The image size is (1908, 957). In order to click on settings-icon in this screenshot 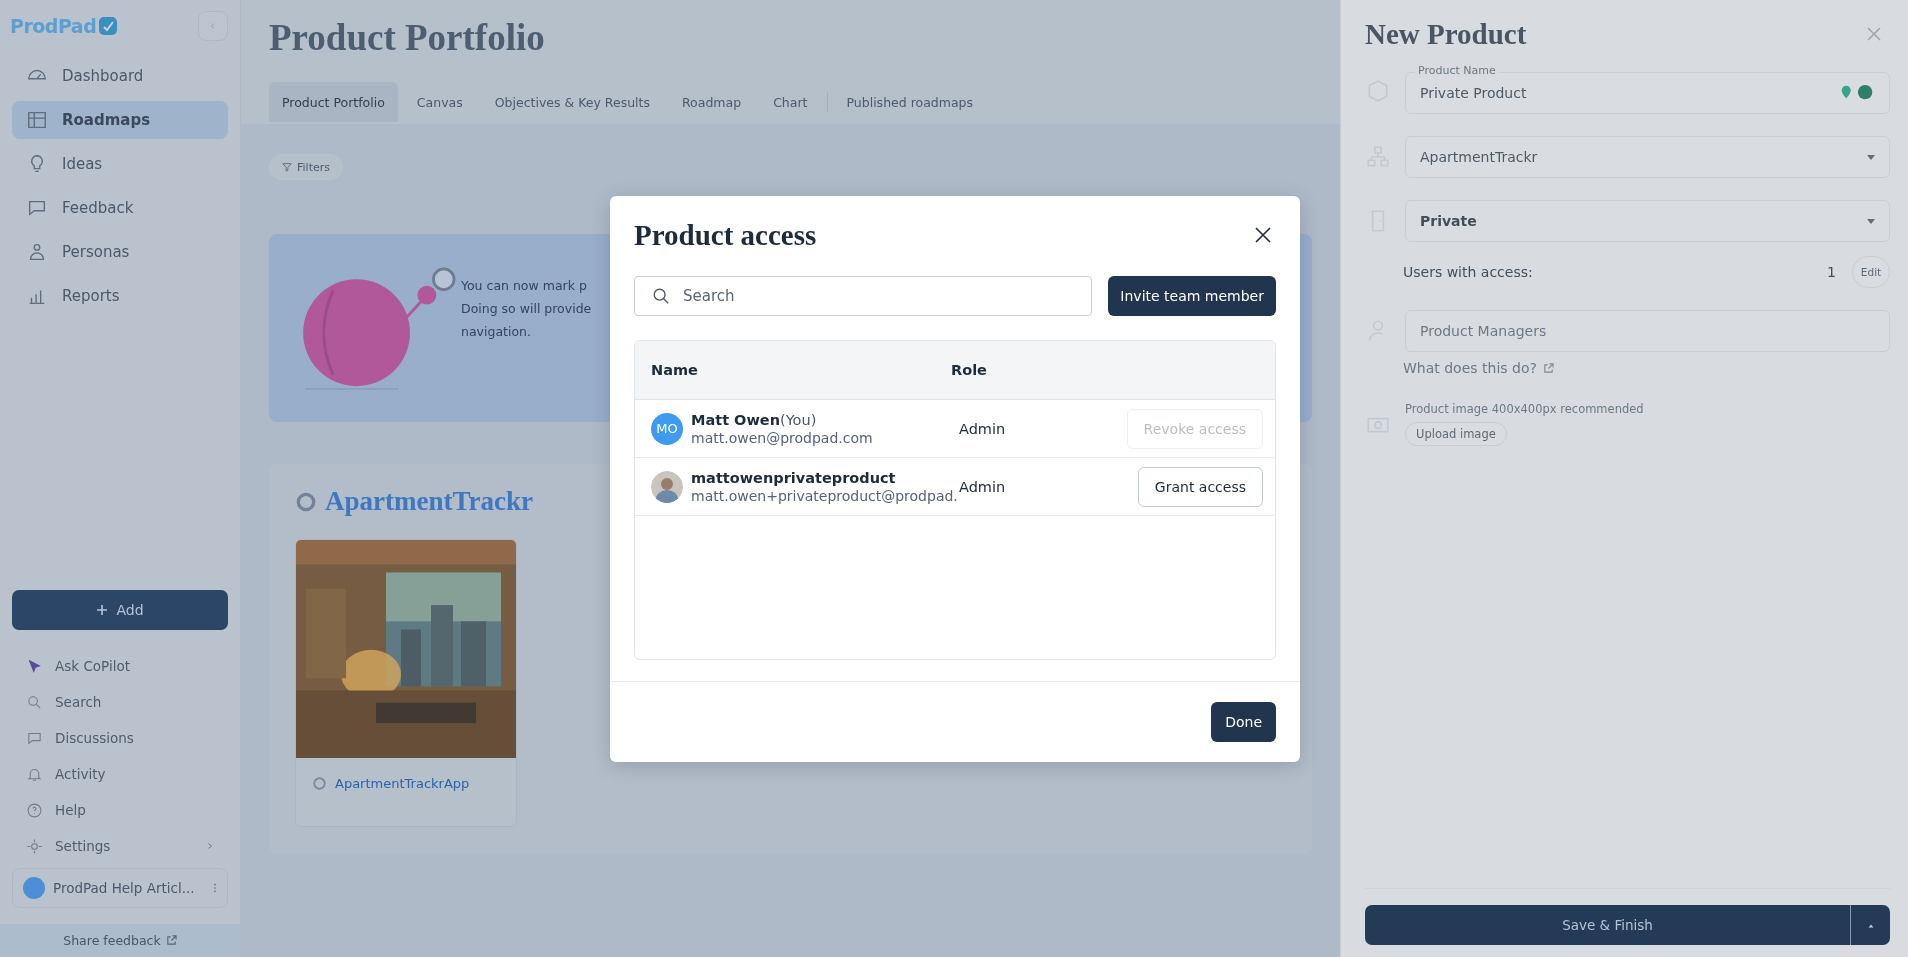, I will do `click(34, 846)`.